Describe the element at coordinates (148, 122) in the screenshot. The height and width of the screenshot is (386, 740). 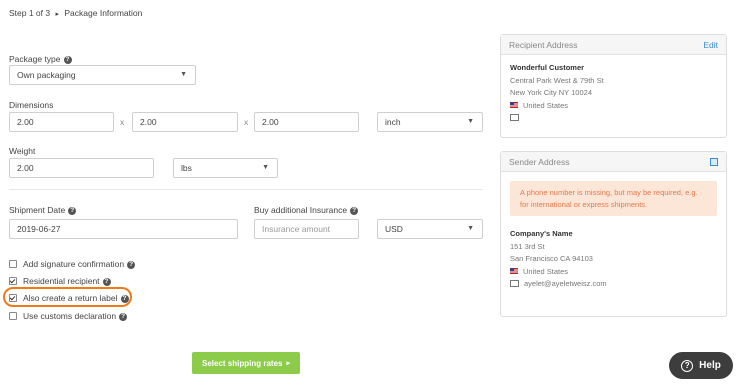
I see `width-value: 2.00` at that location.